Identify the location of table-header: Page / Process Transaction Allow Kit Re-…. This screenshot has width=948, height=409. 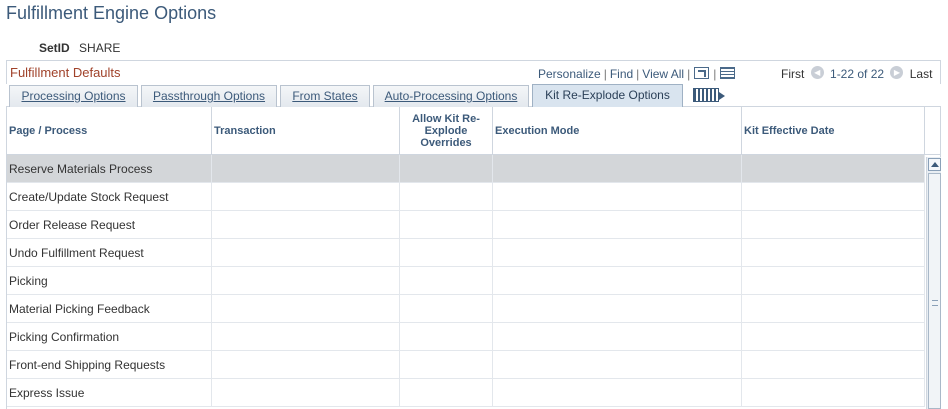
(473, 131).